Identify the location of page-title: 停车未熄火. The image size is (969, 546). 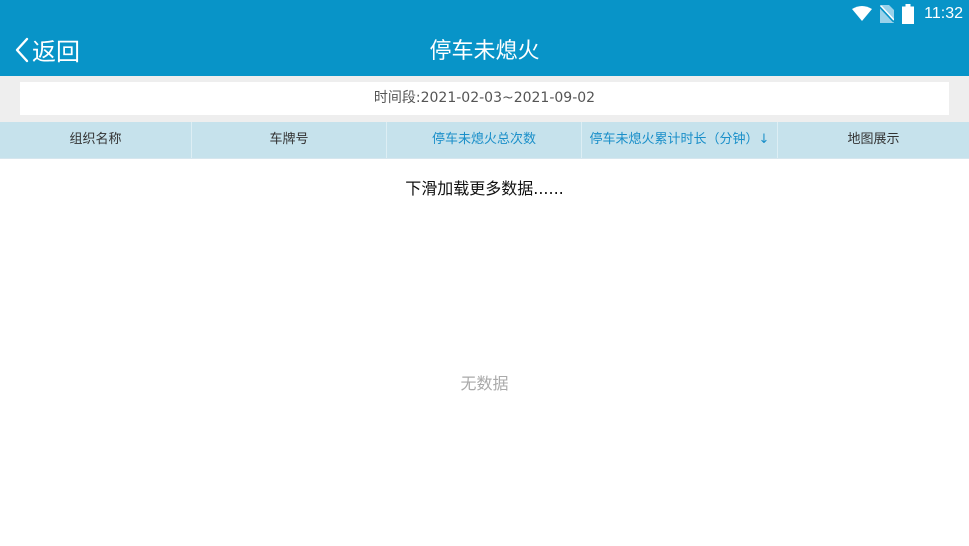
(484, 51).